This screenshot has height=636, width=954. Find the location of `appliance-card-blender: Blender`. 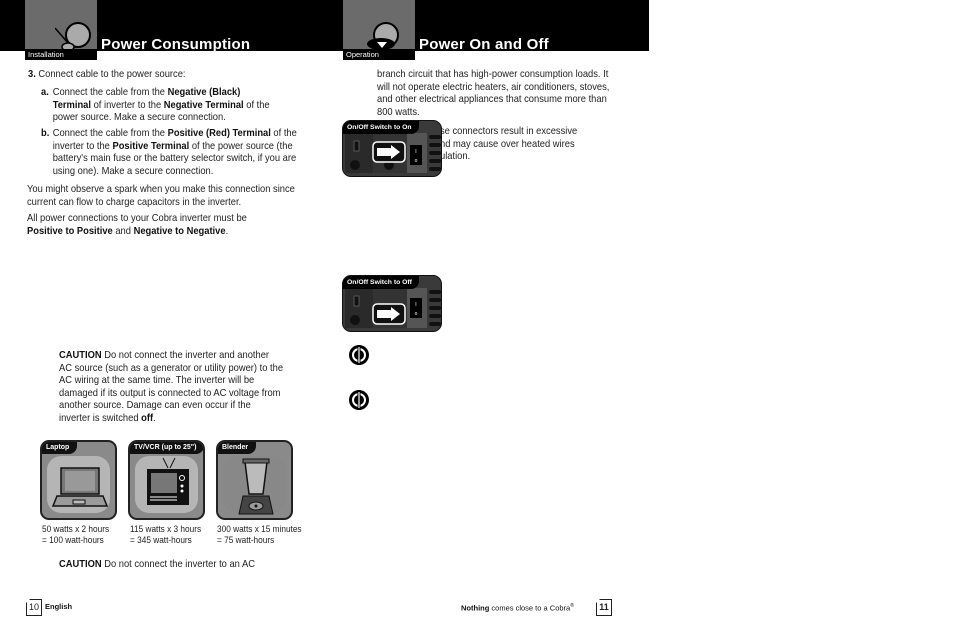

appliance-card-blender: Blender is located at coordinates (254, 480).